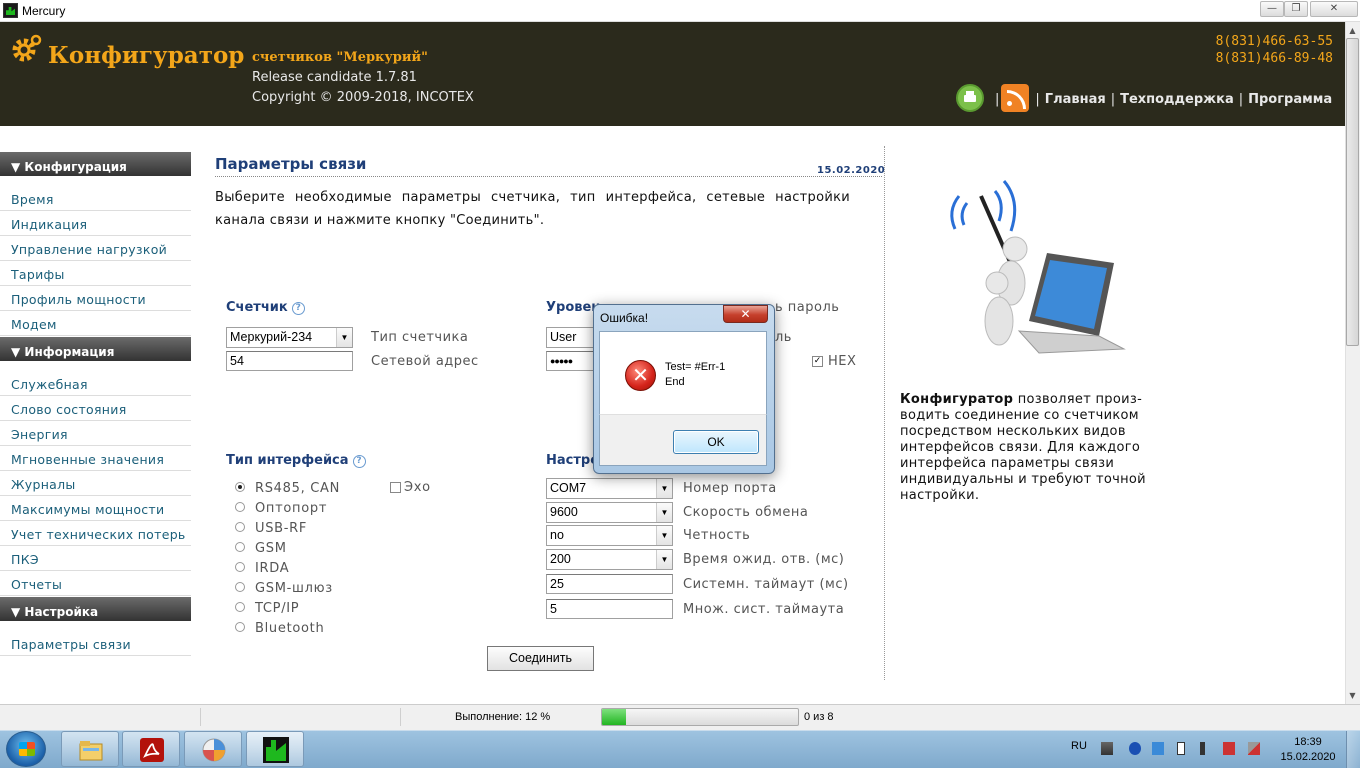 This screenshot has height=768, width=1360. Describe the element at coordinates (271, 548) in the screenshot. I see `radio-label-gsm: GSM` at that location.